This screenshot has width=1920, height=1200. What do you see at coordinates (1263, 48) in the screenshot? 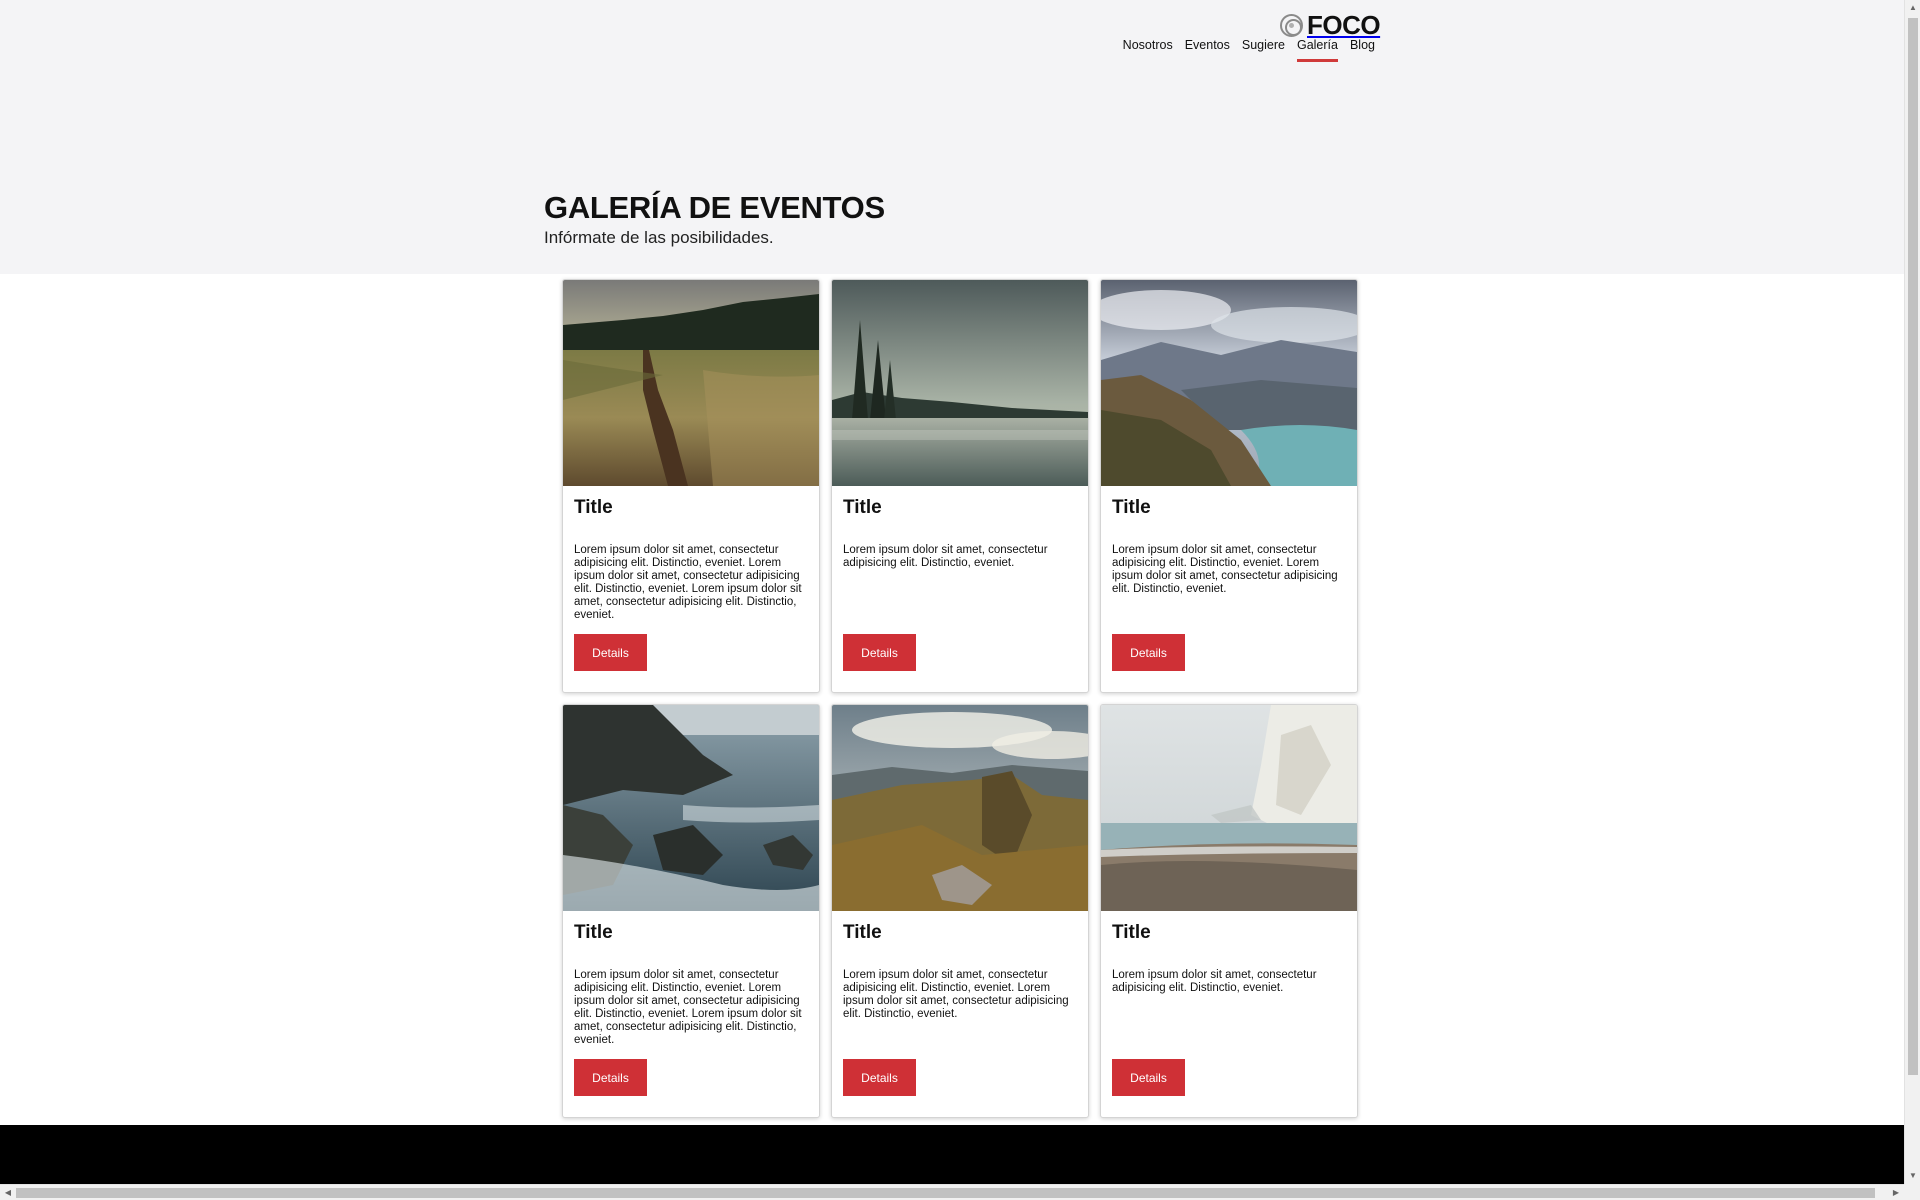
I see `nav-item-sugiere: Sugiere` at bounding box center [1263, 48].